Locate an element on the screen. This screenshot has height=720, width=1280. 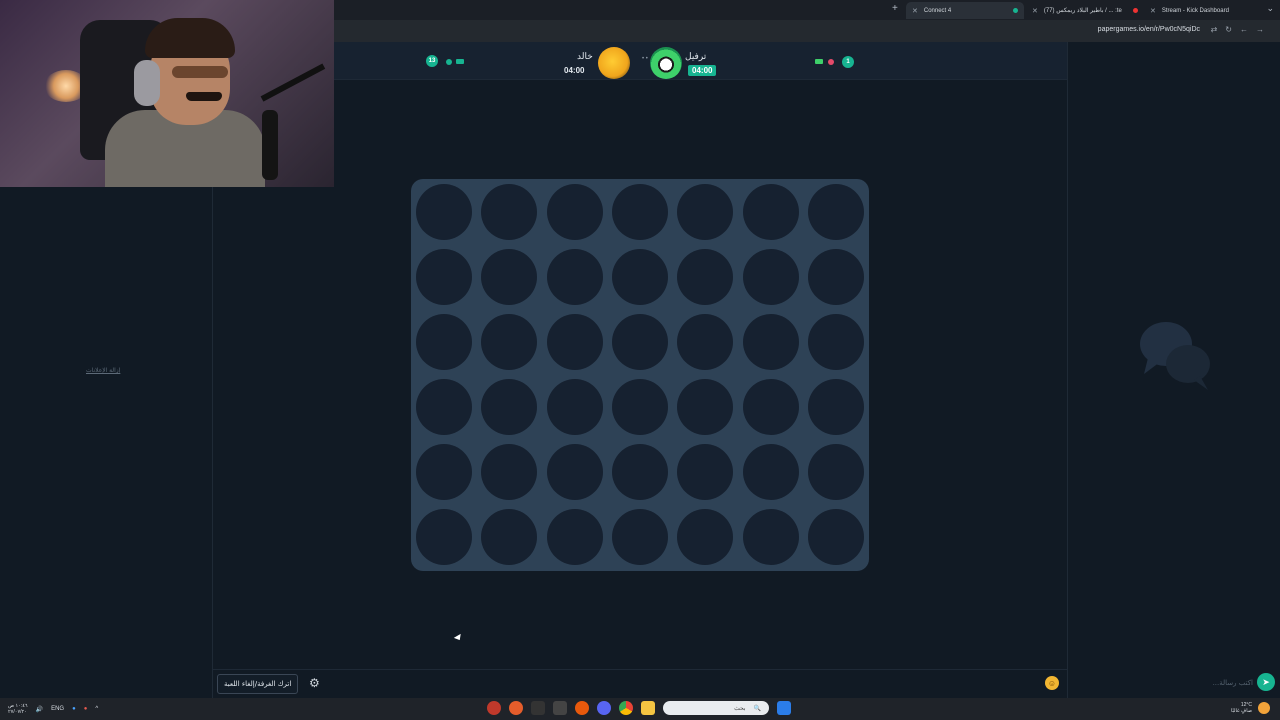
tab-label: Stream - Kick Dashboard is located at coordinates (1195, 10).